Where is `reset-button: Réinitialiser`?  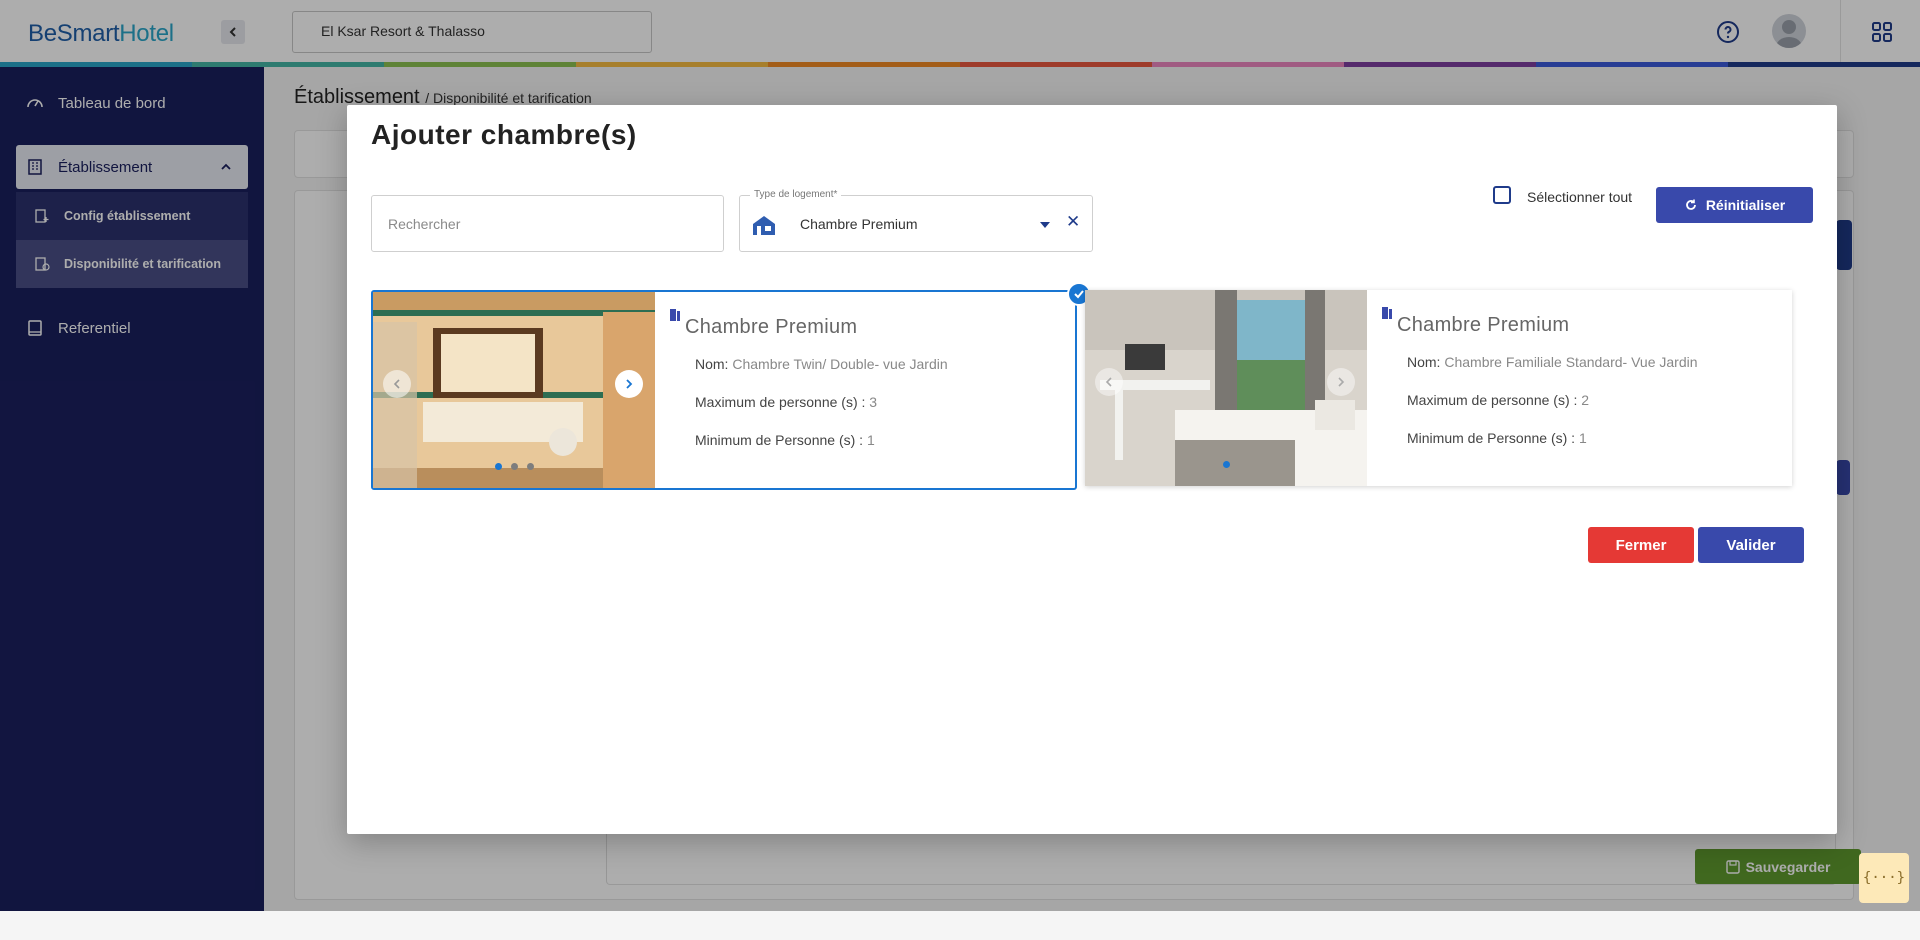 reset-button: Réinitialiser is located at coordinates (1734, 205).